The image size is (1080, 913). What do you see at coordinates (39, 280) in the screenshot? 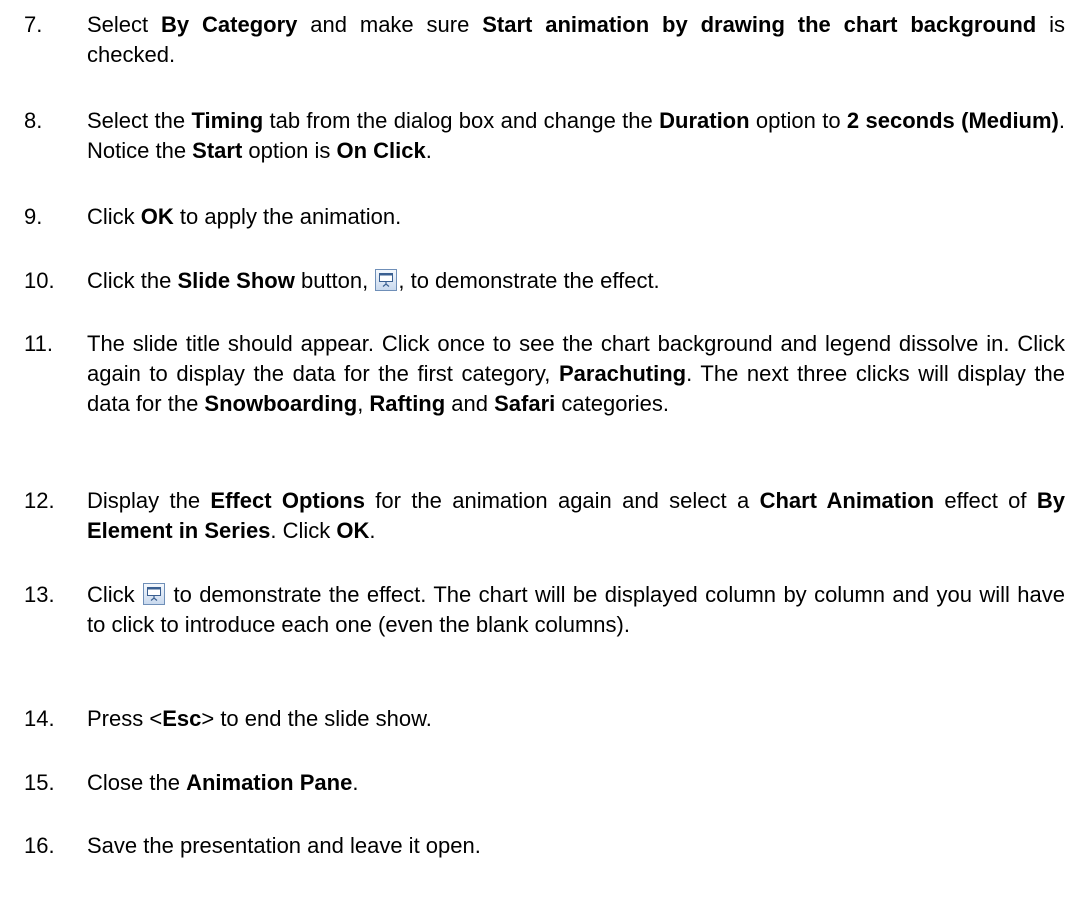
I see `step-number: 10.` at bounding box center [39, 280].